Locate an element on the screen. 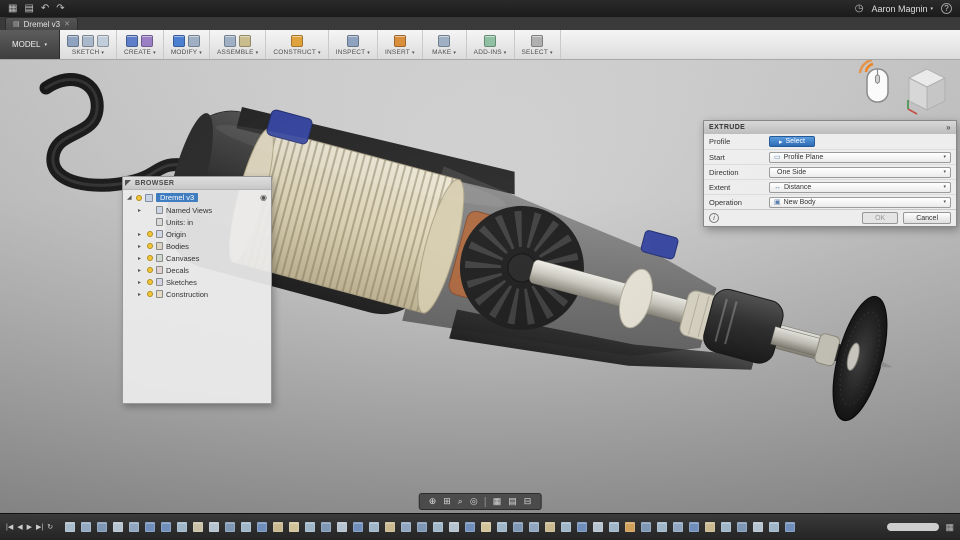  toolbar-group: MAKE ▾ is located at coordinates (445, 44).